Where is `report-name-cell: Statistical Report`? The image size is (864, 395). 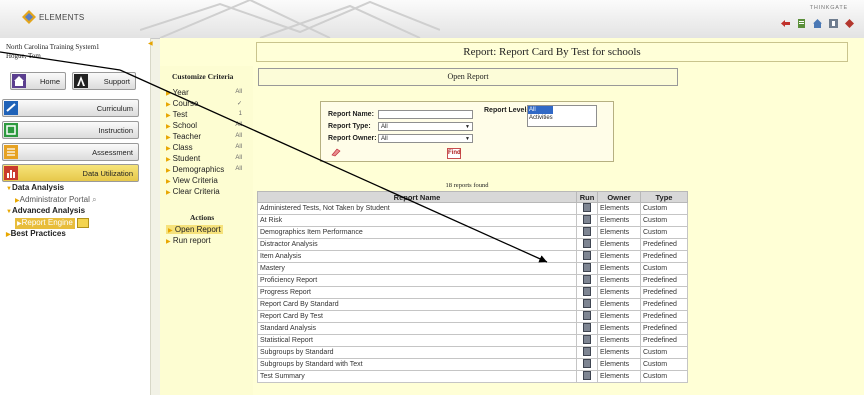
report-name-cell: Statistical Report is located at coordinates (417, 340).